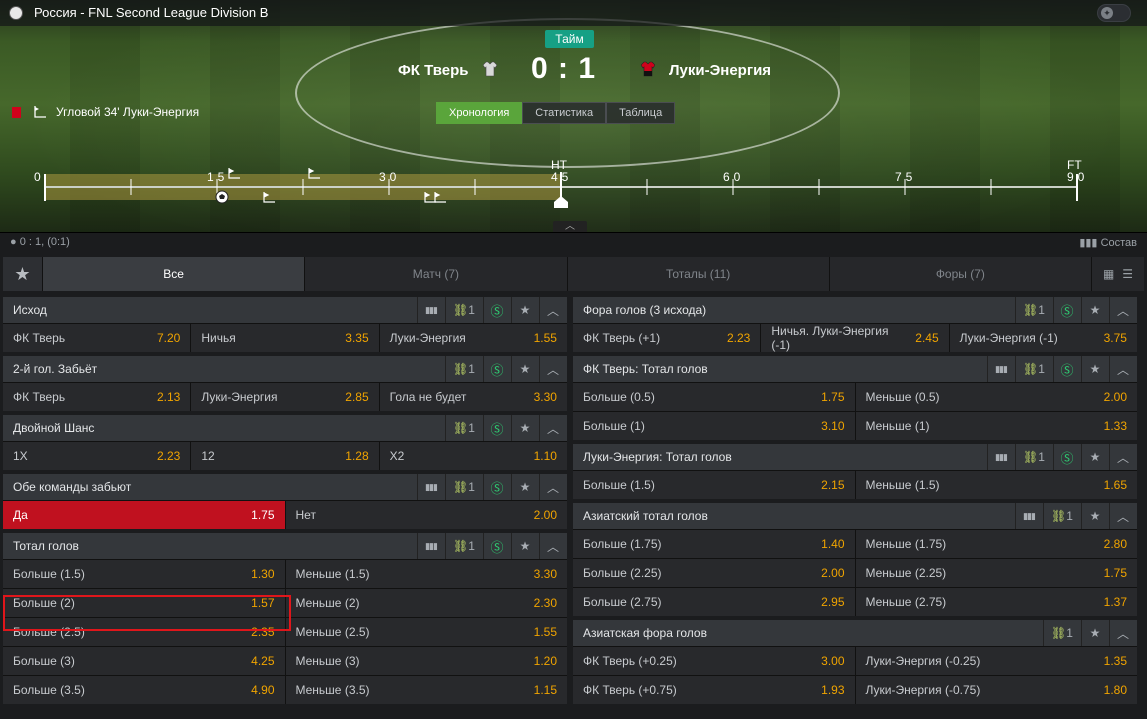 The height and width of the screenshot is (719, 1147). What do you see at coordinates (144, 515) in the screenshot?
I see `odds-button: Да 1.75` at bounding box center [144, 515].